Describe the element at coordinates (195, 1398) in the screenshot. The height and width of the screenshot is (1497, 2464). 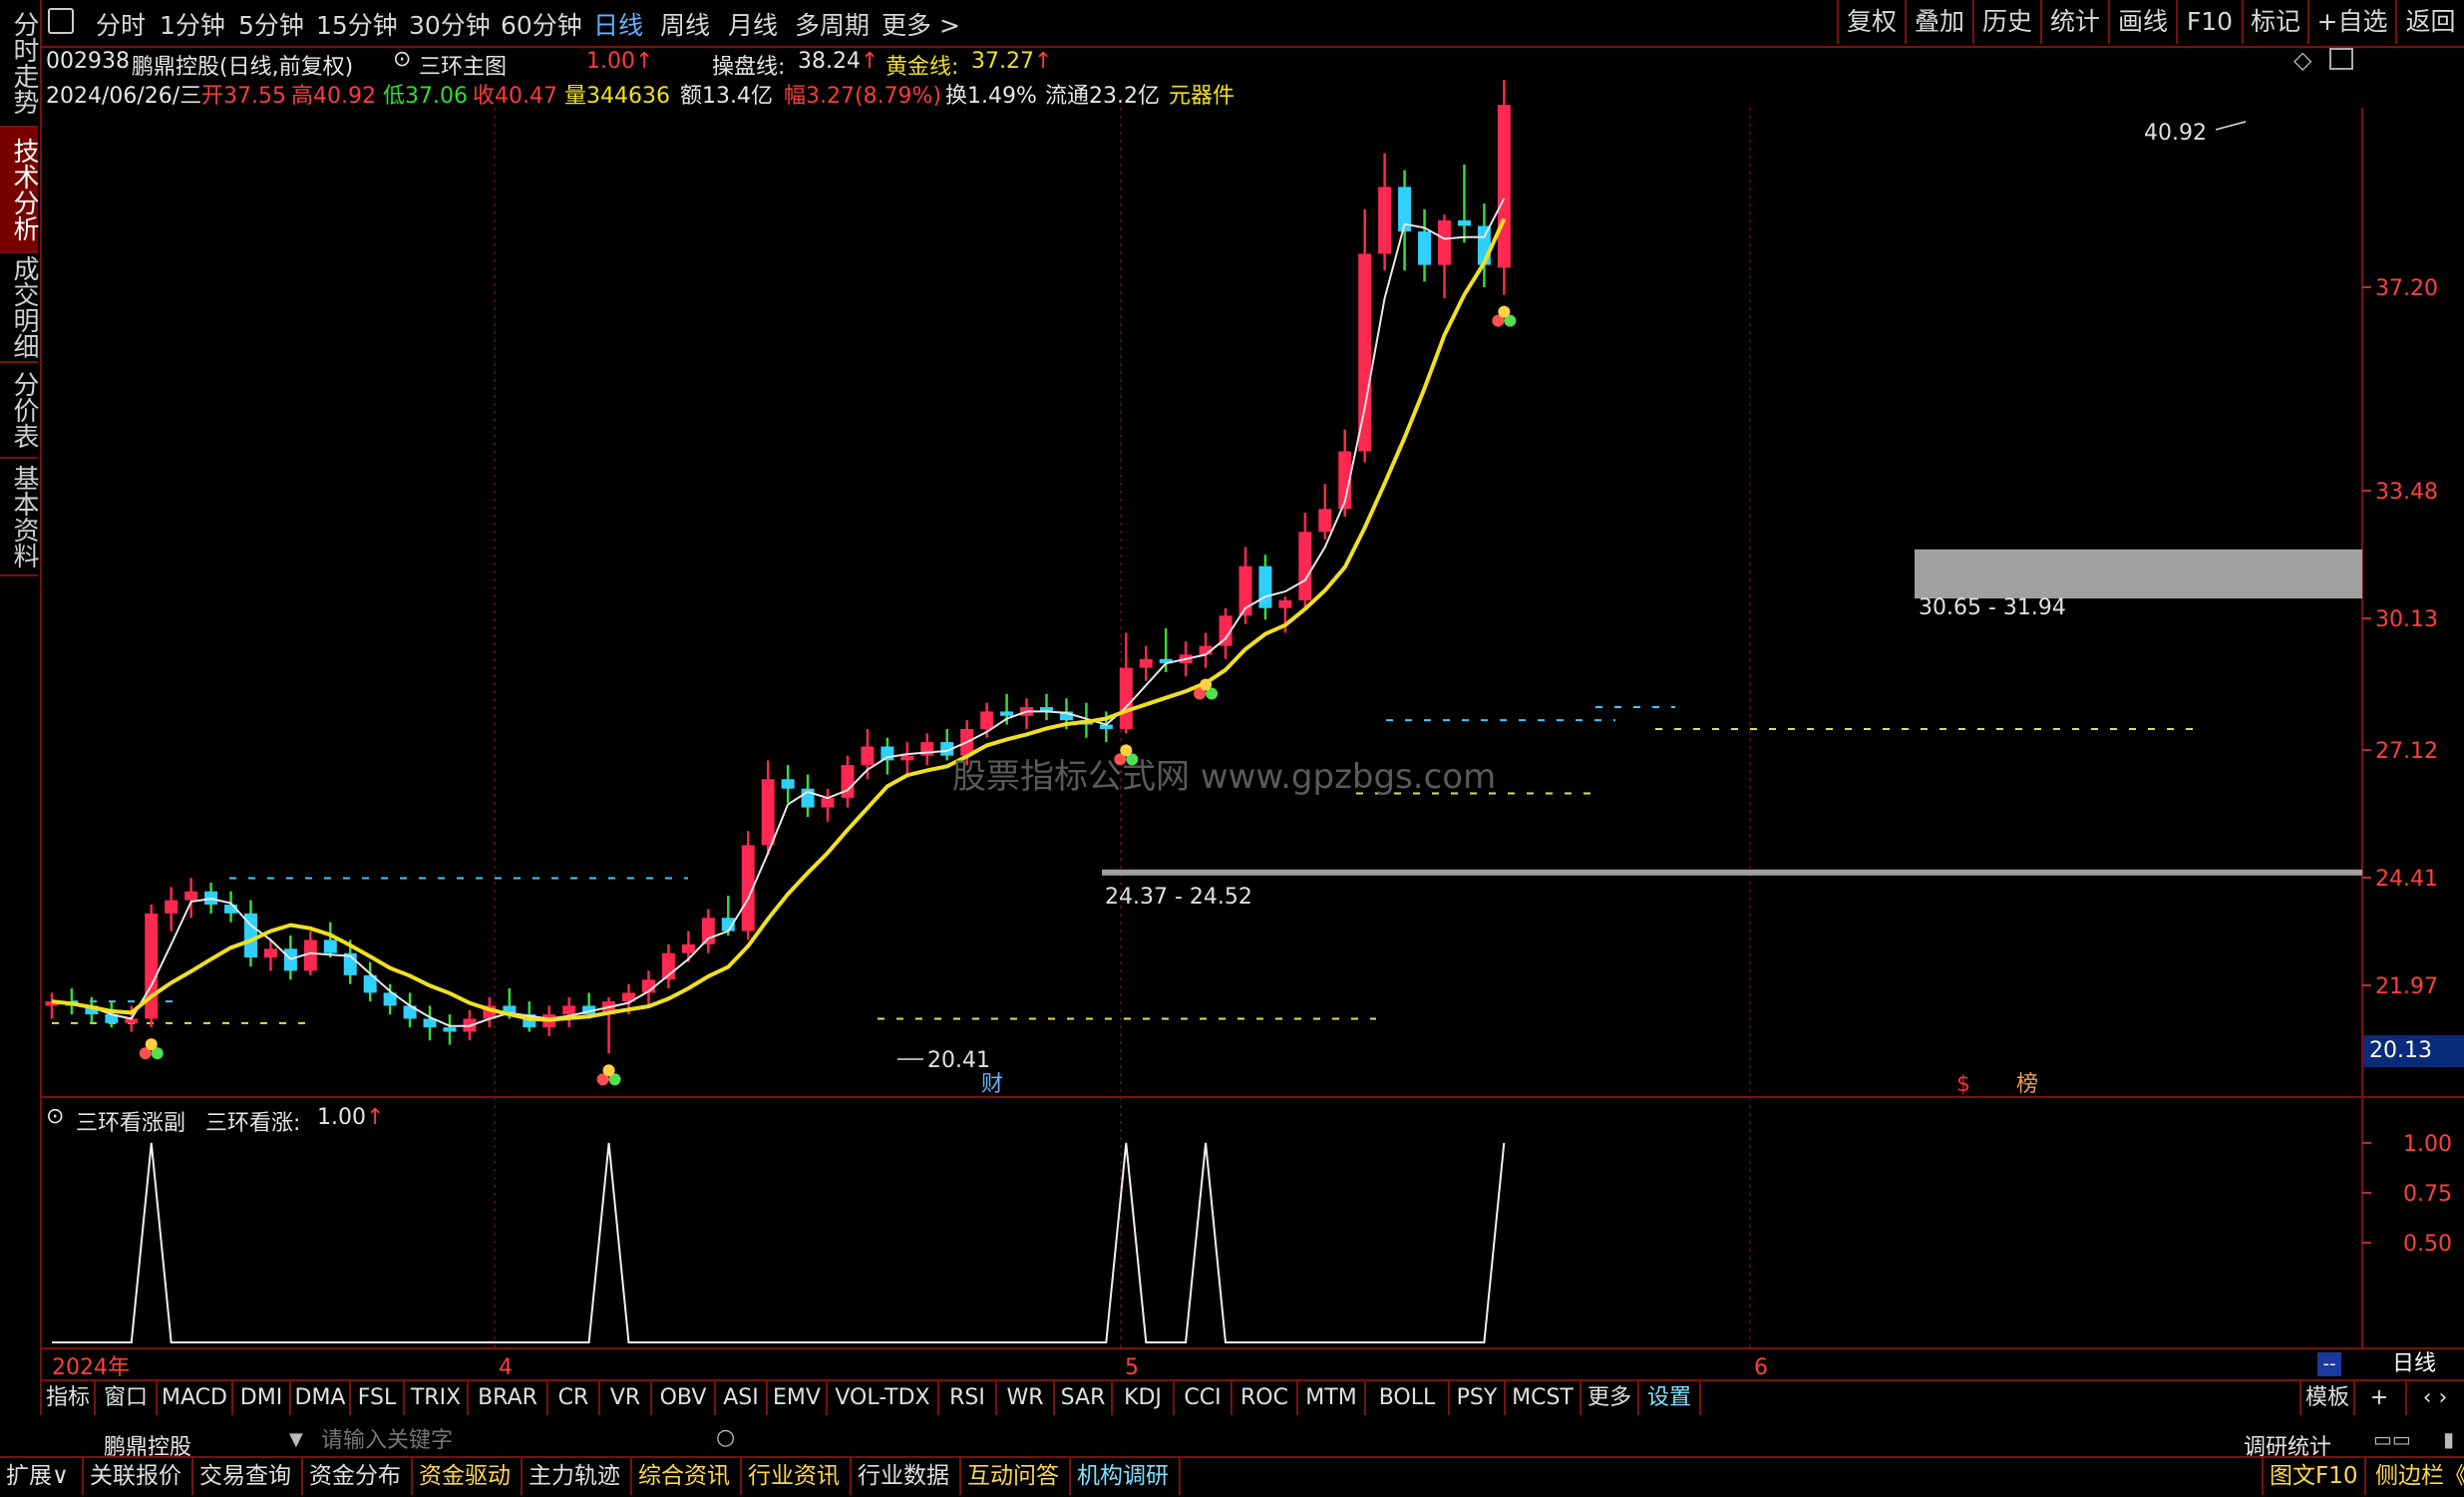
I see `indicator-tab-macd: MACD` at that location.